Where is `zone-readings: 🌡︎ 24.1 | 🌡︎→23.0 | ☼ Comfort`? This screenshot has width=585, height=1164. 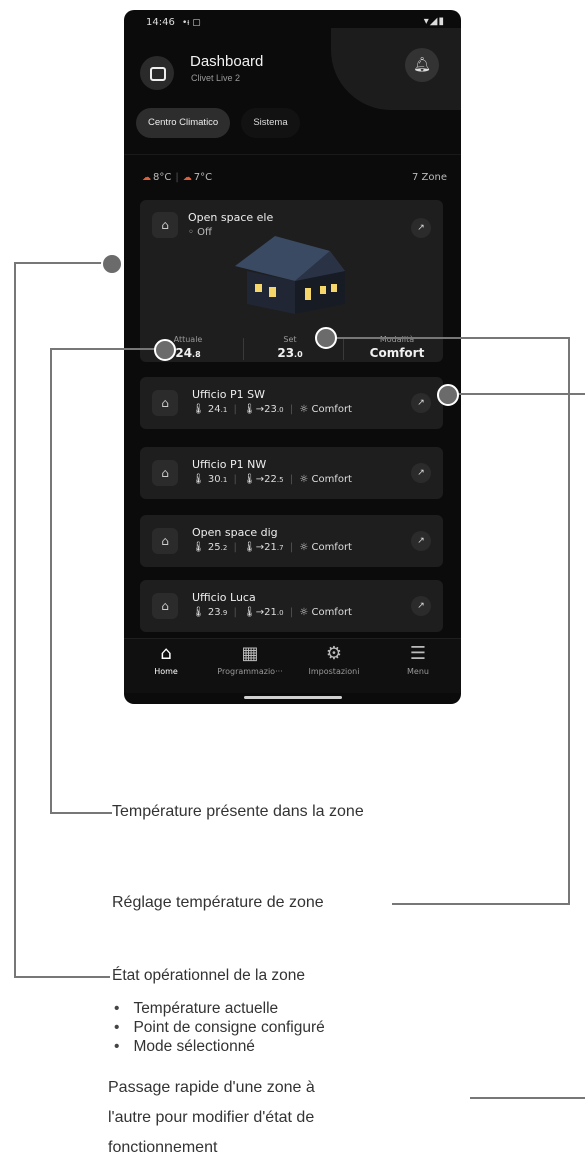
zone-readings: 🌡︎ 24.1 | 🌡︎→23.0 | ☼ Comfort is located at coordinates (272, 409).